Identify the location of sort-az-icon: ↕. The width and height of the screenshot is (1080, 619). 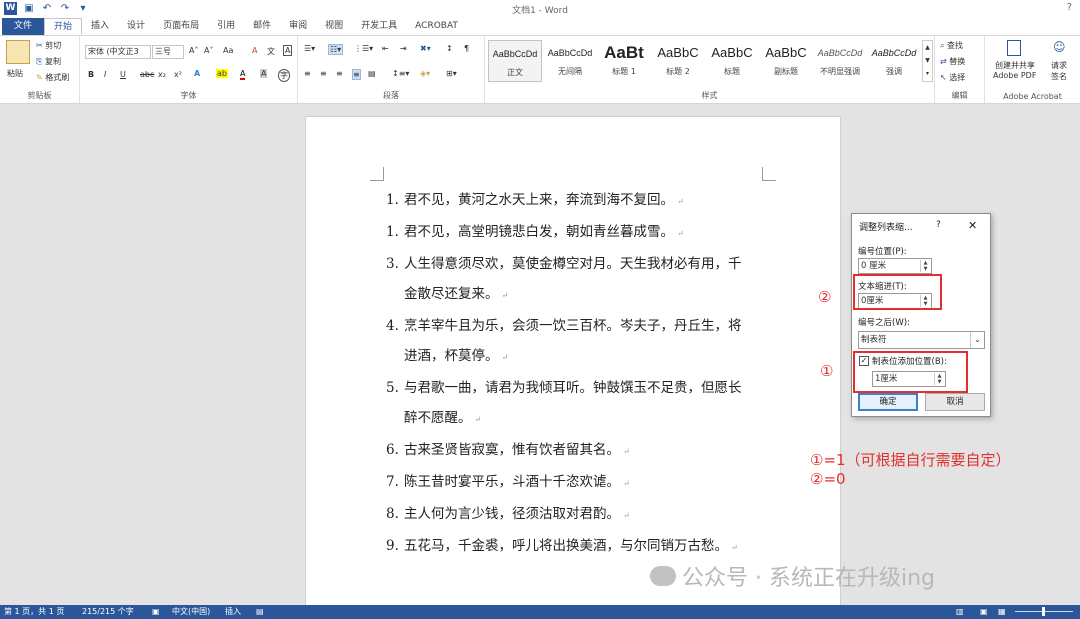
(449, 48).